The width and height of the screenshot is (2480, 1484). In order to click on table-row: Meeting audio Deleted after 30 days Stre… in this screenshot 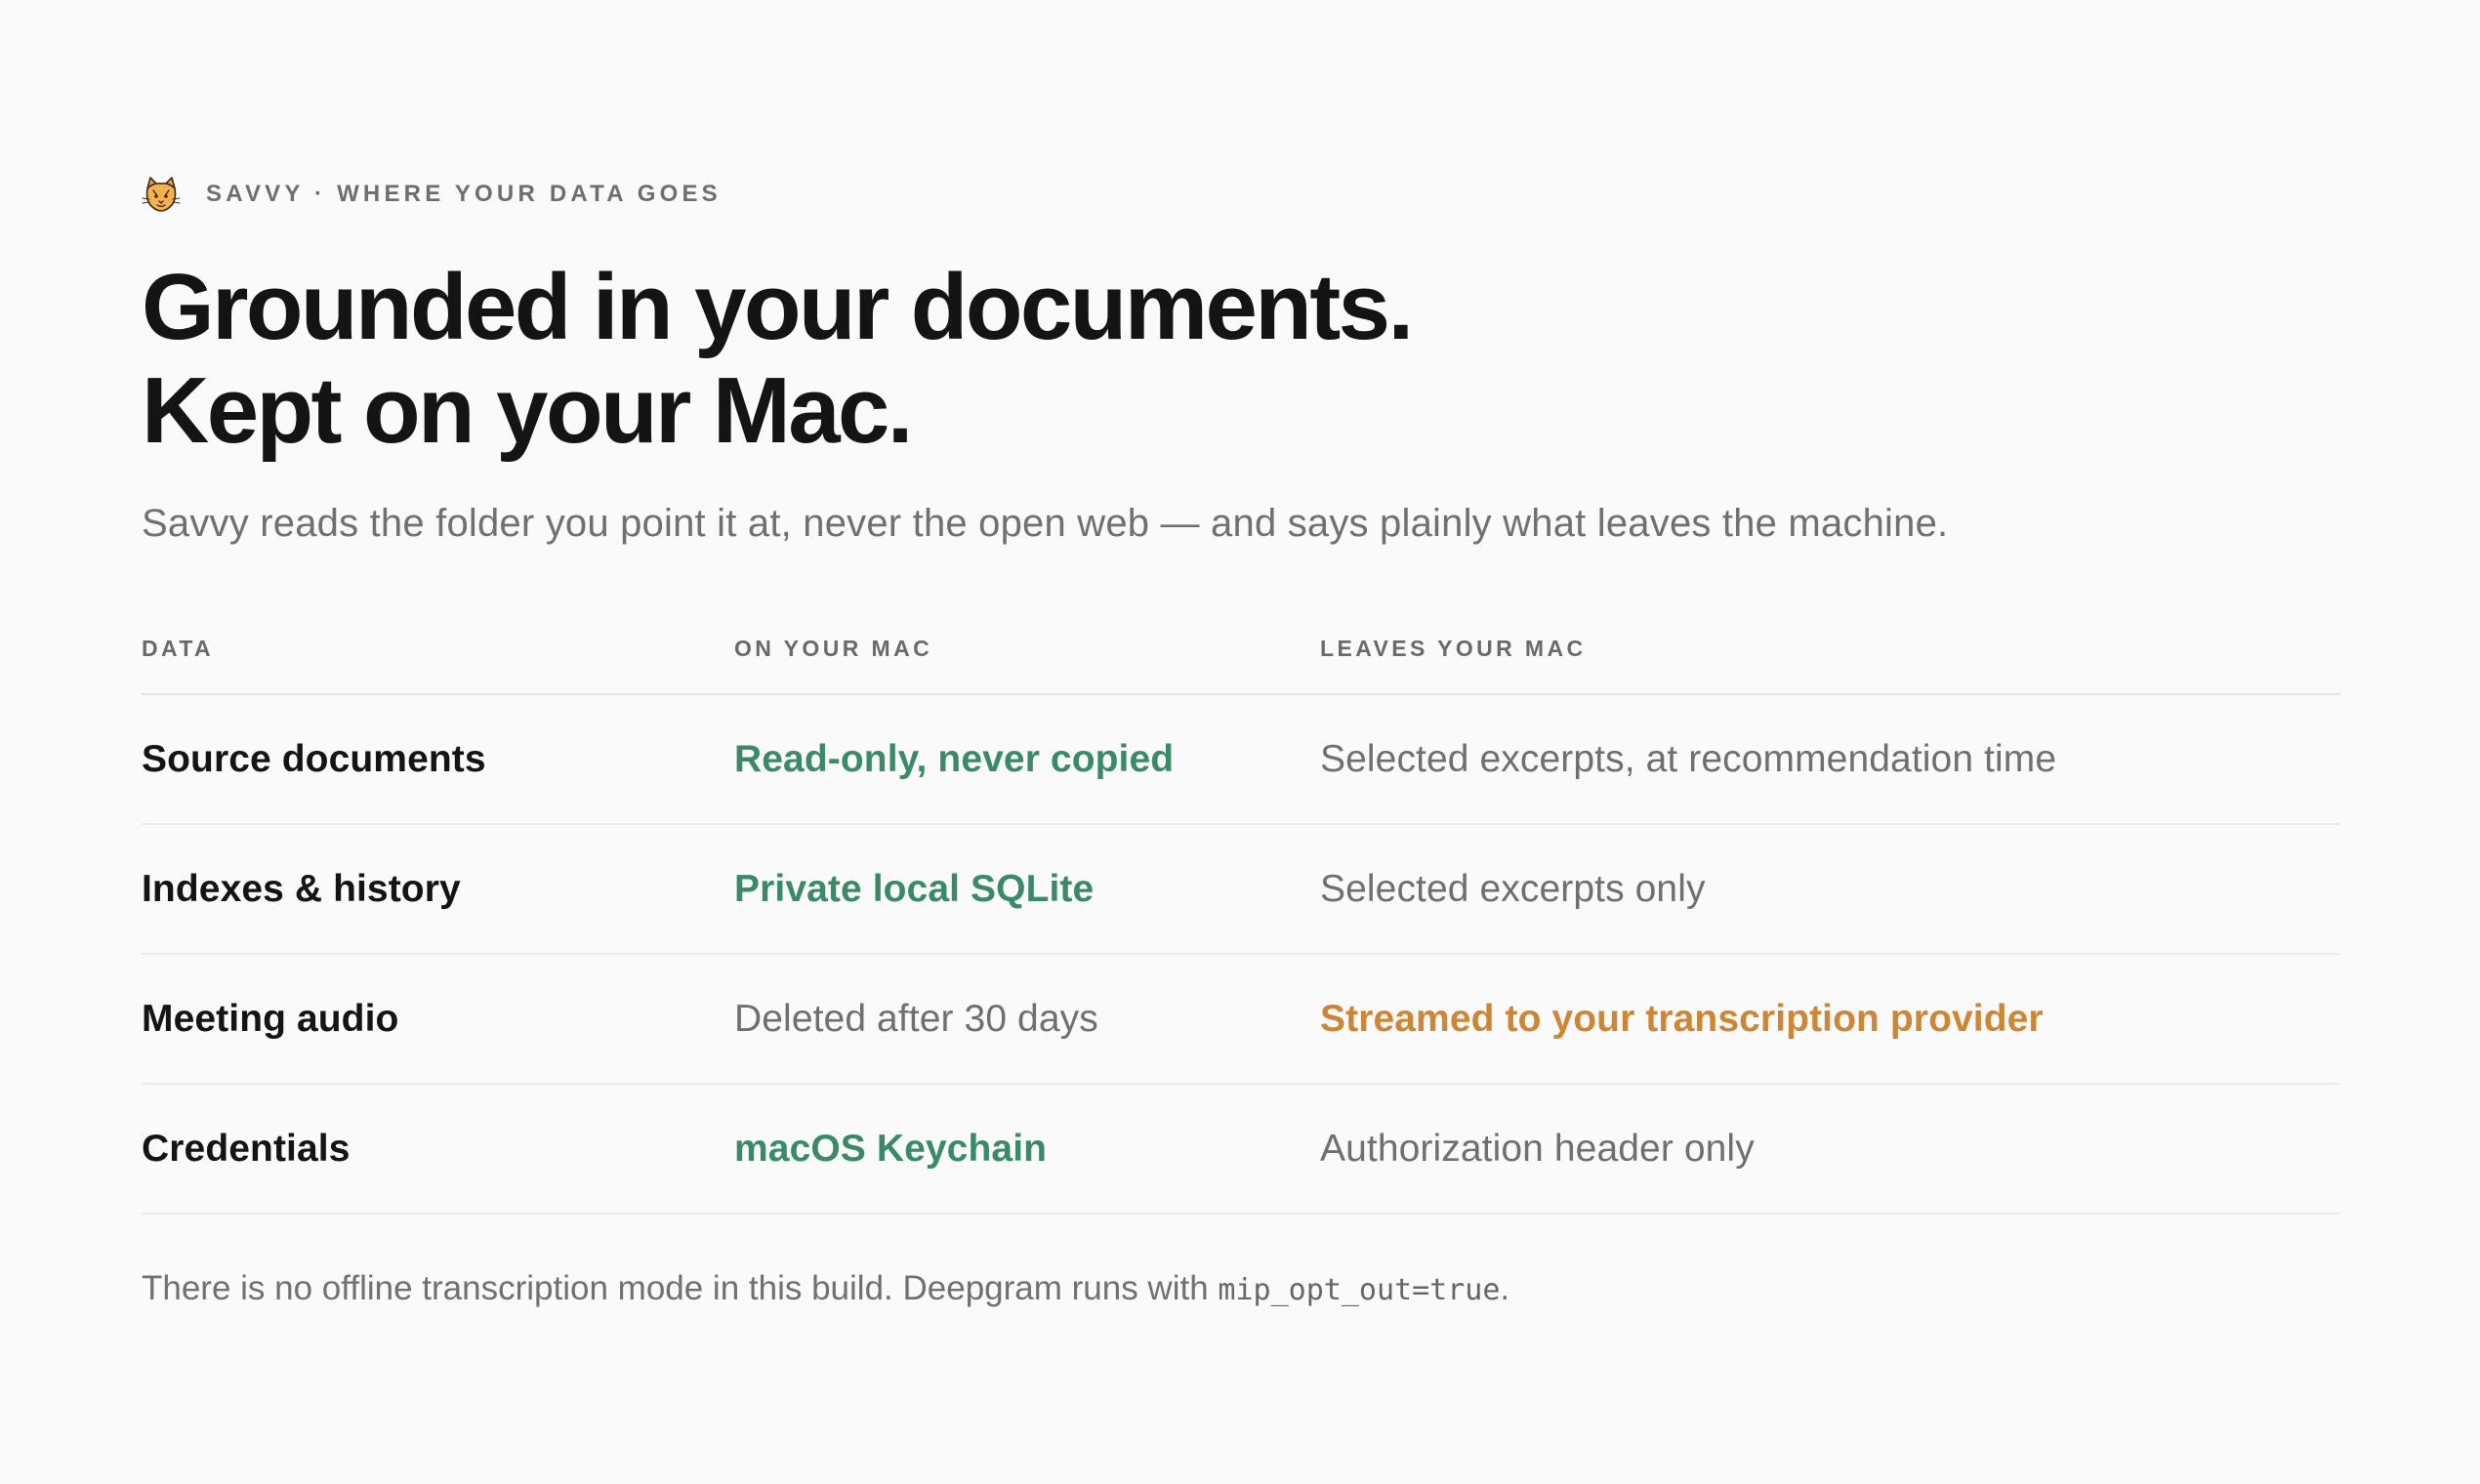, I will do `click(1241, 1020)`.